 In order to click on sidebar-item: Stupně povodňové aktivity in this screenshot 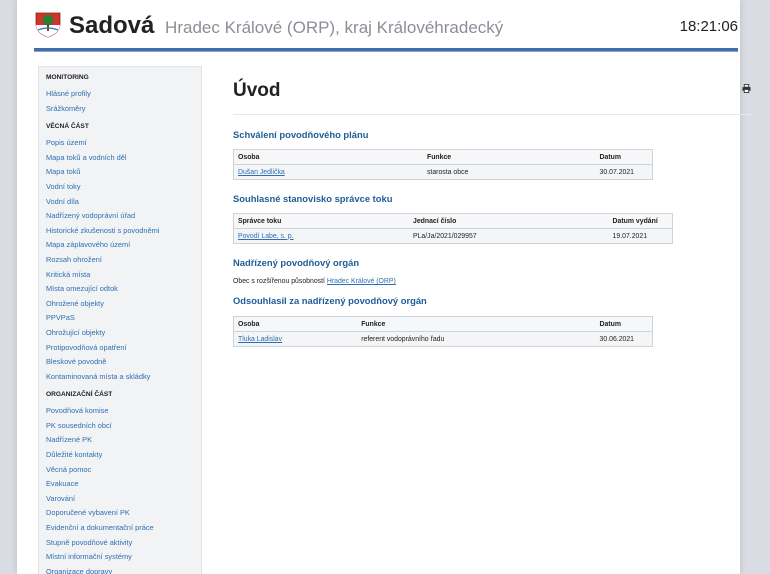, I will do `click(123, 543)`.